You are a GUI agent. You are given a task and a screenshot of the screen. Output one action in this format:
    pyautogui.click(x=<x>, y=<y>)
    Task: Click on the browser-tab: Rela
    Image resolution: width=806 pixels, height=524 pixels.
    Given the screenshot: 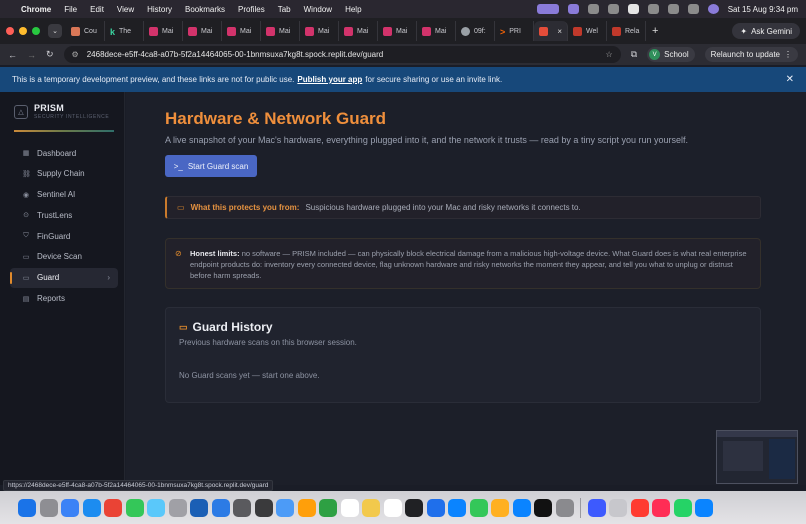 What is the action you would take?
    pyautogui.click(x=626, y=31)
    